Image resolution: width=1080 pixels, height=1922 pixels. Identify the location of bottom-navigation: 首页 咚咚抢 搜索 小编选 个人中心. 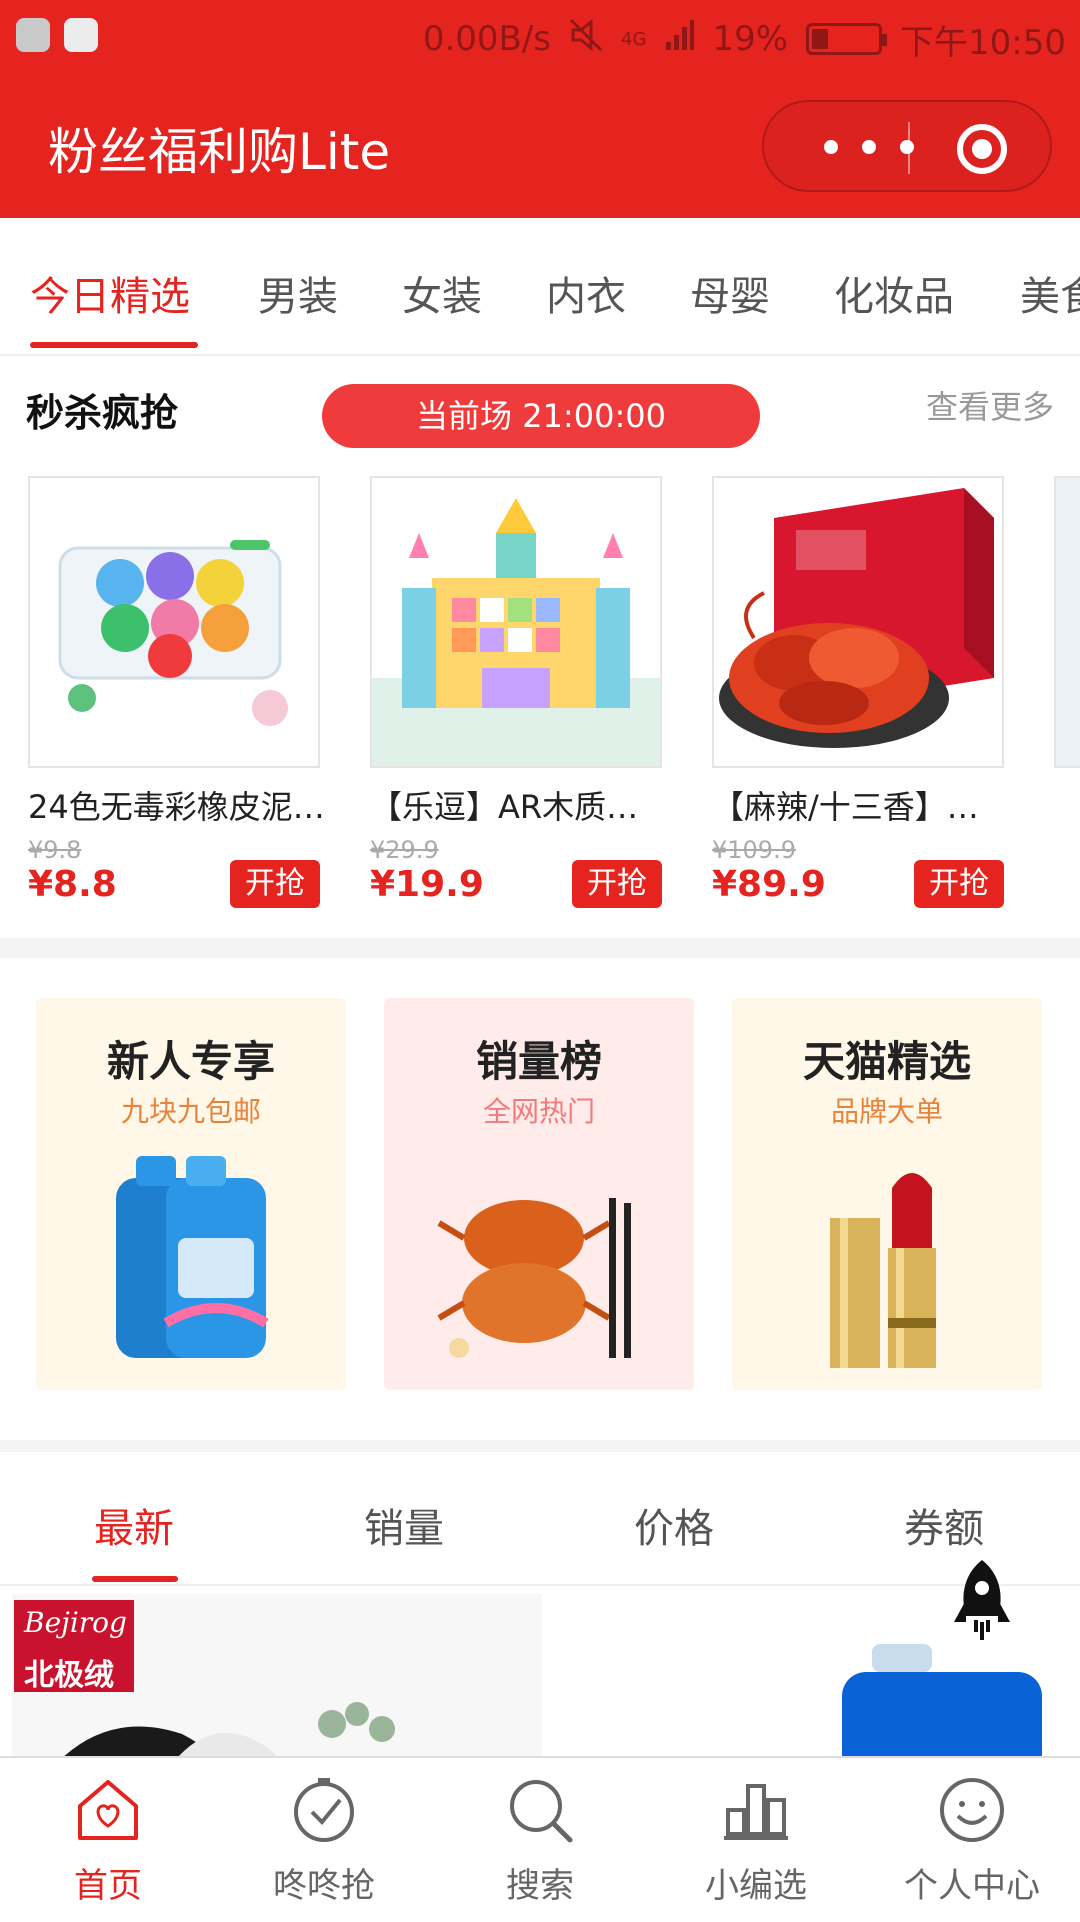
(540, 1839).